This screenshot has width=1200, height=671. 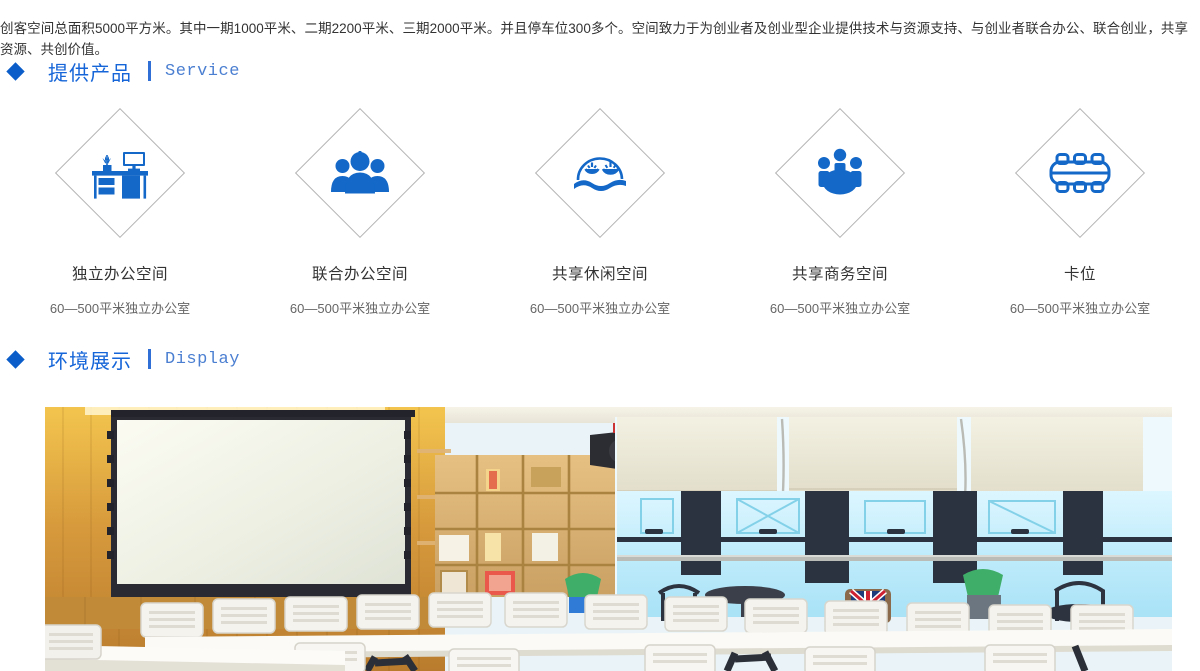 What do you see at coordinates (359, 274) in the screenshot?
I see `product-title: 联合办公空间` at bounding box center [359, 274].